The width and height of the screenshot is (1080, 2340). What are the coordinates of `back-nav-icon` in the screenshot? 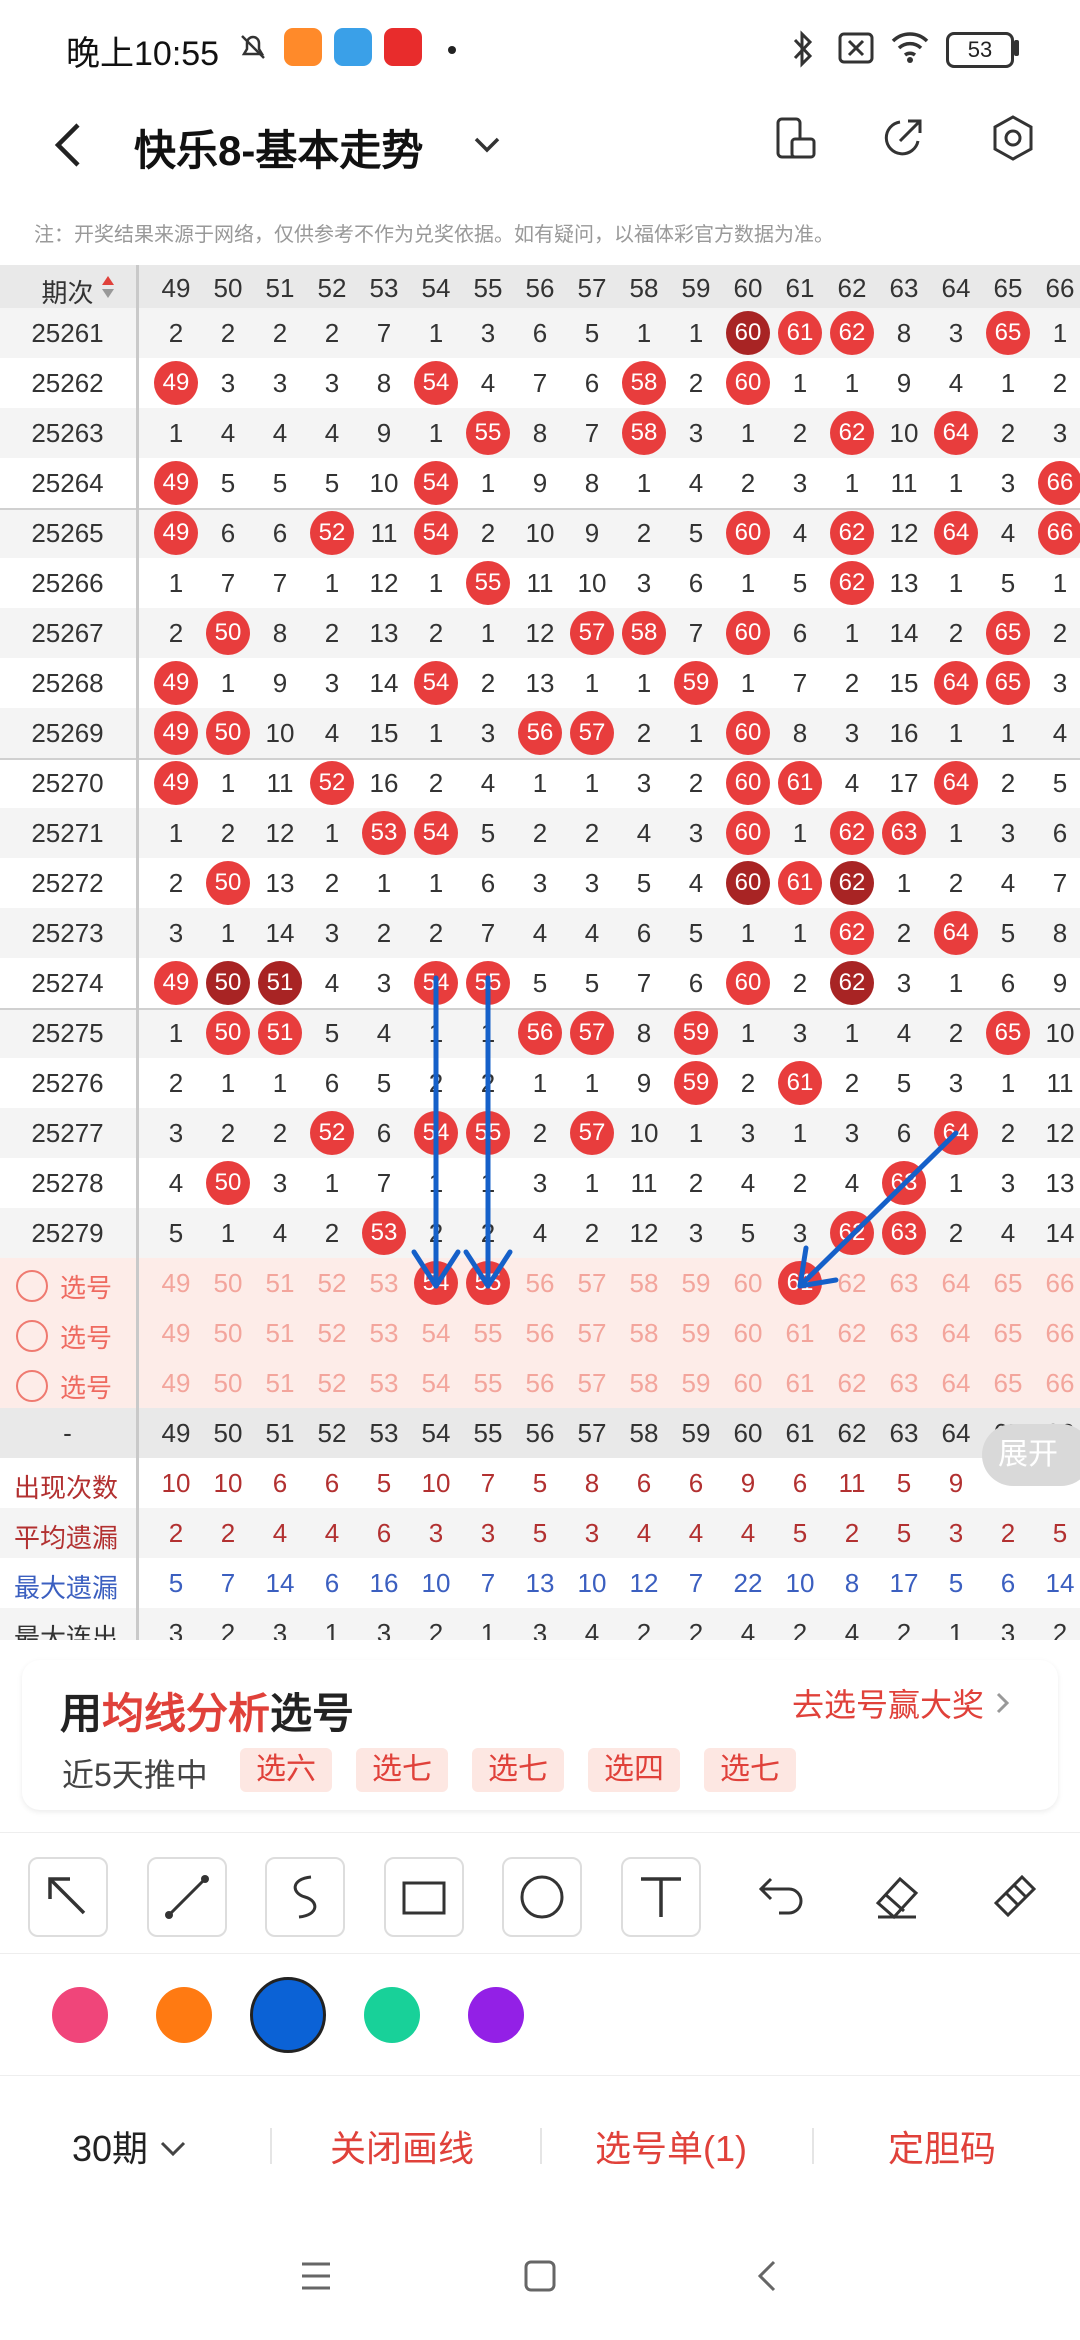 It's located at (768, 2276).